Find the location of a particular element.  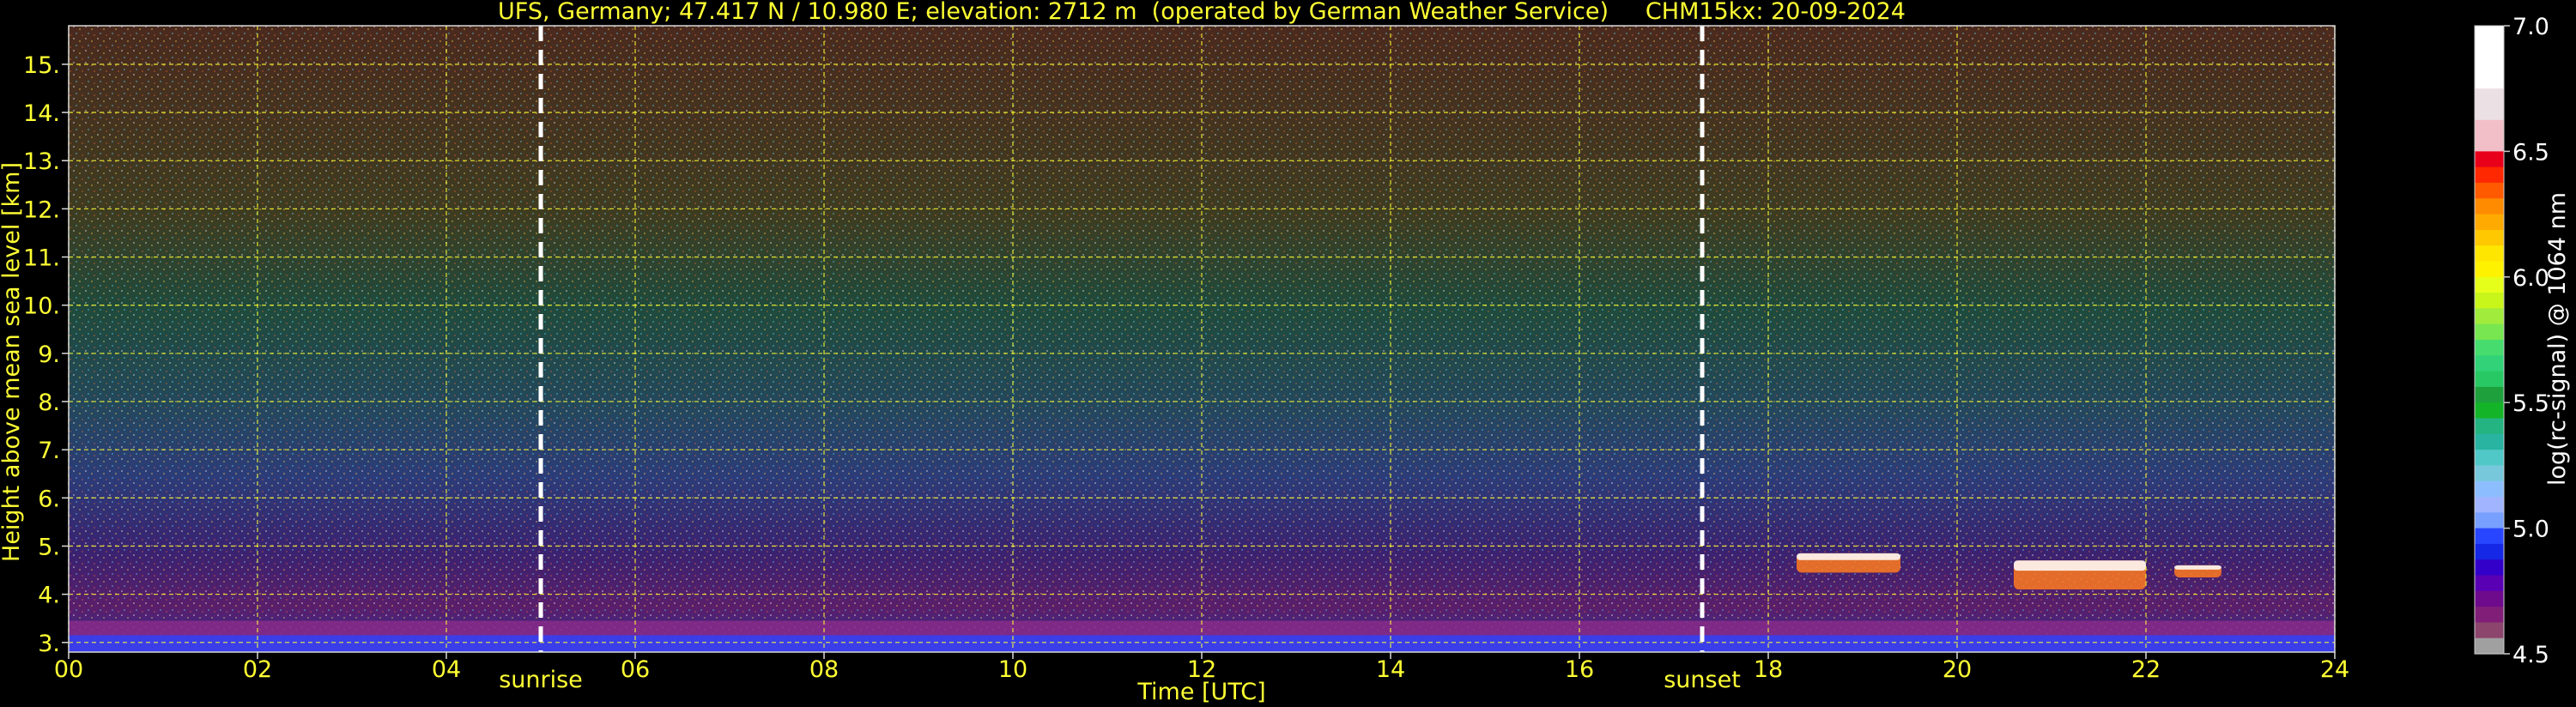

x-axis-label: Time [UTC] is located at coordinates (1200, 692).